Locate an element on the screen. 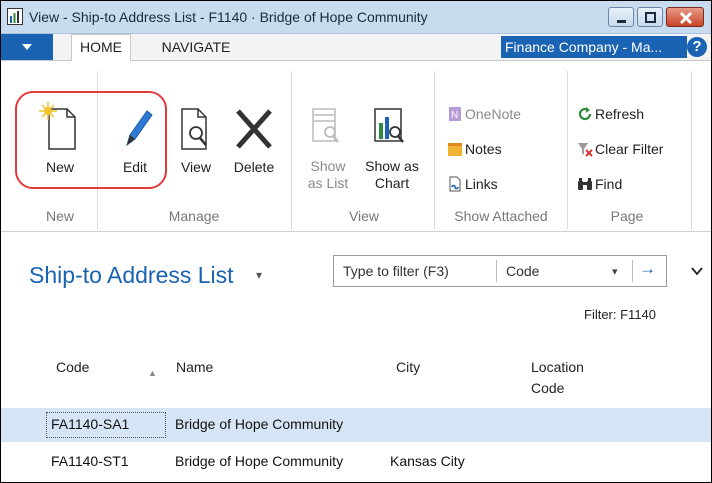  page-title-dropdown-icon: ▾ is located at coordinates (259, 275).